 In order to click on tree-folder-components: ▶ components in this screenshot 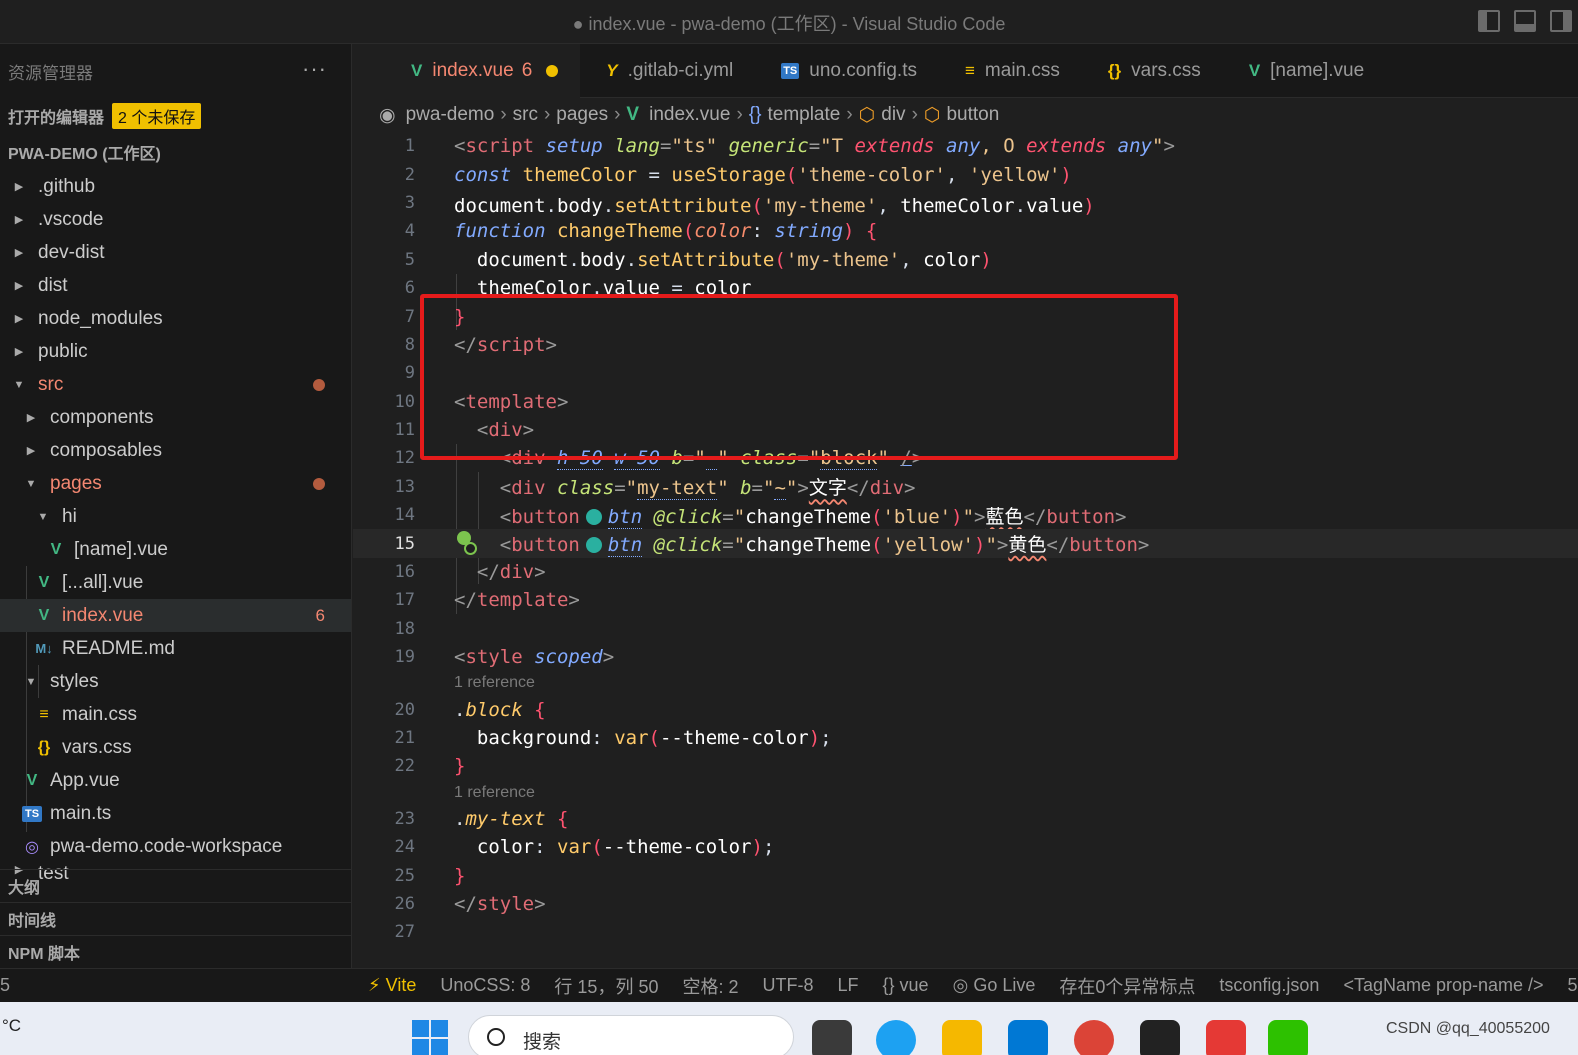, I will do `click(175, 417)`.